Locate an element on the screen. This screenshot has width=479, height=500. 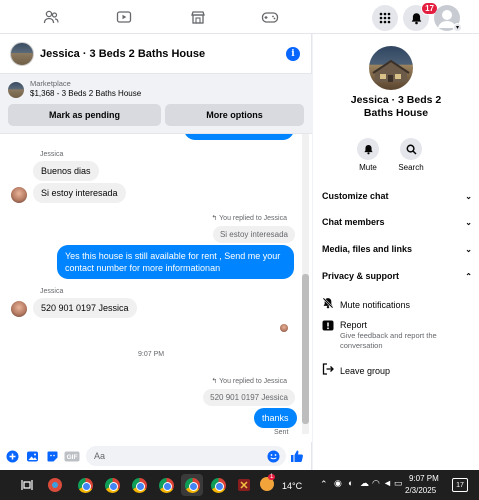
leave-group-item: Leave group is located at coordinates (397, 370).